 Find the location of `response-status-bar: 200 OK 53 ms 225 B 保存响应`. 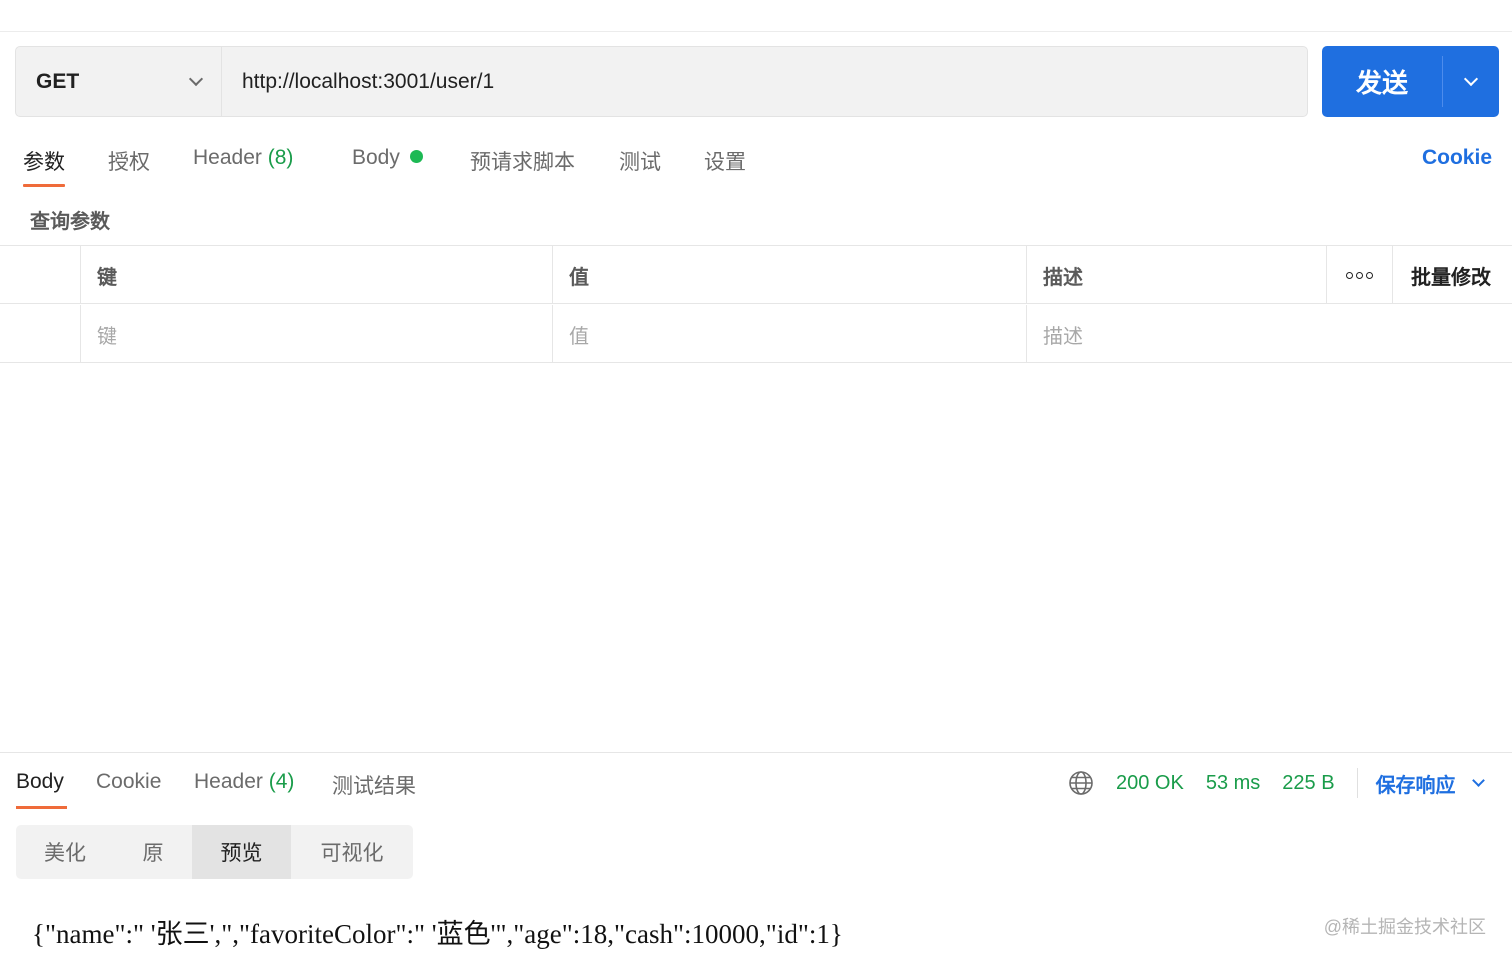

response-status-bar: 200 OK 53 ms 225 B 保存响应 is located at coordinates (1276, 783).